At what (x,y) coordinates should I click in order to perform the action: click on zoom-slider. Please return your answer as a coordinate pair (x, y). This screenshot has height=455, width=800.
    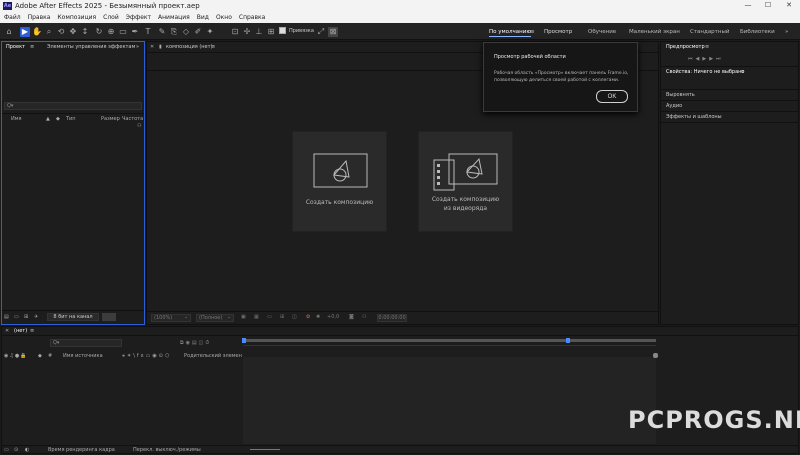
    Looking at the image, I should click on (265, 449).